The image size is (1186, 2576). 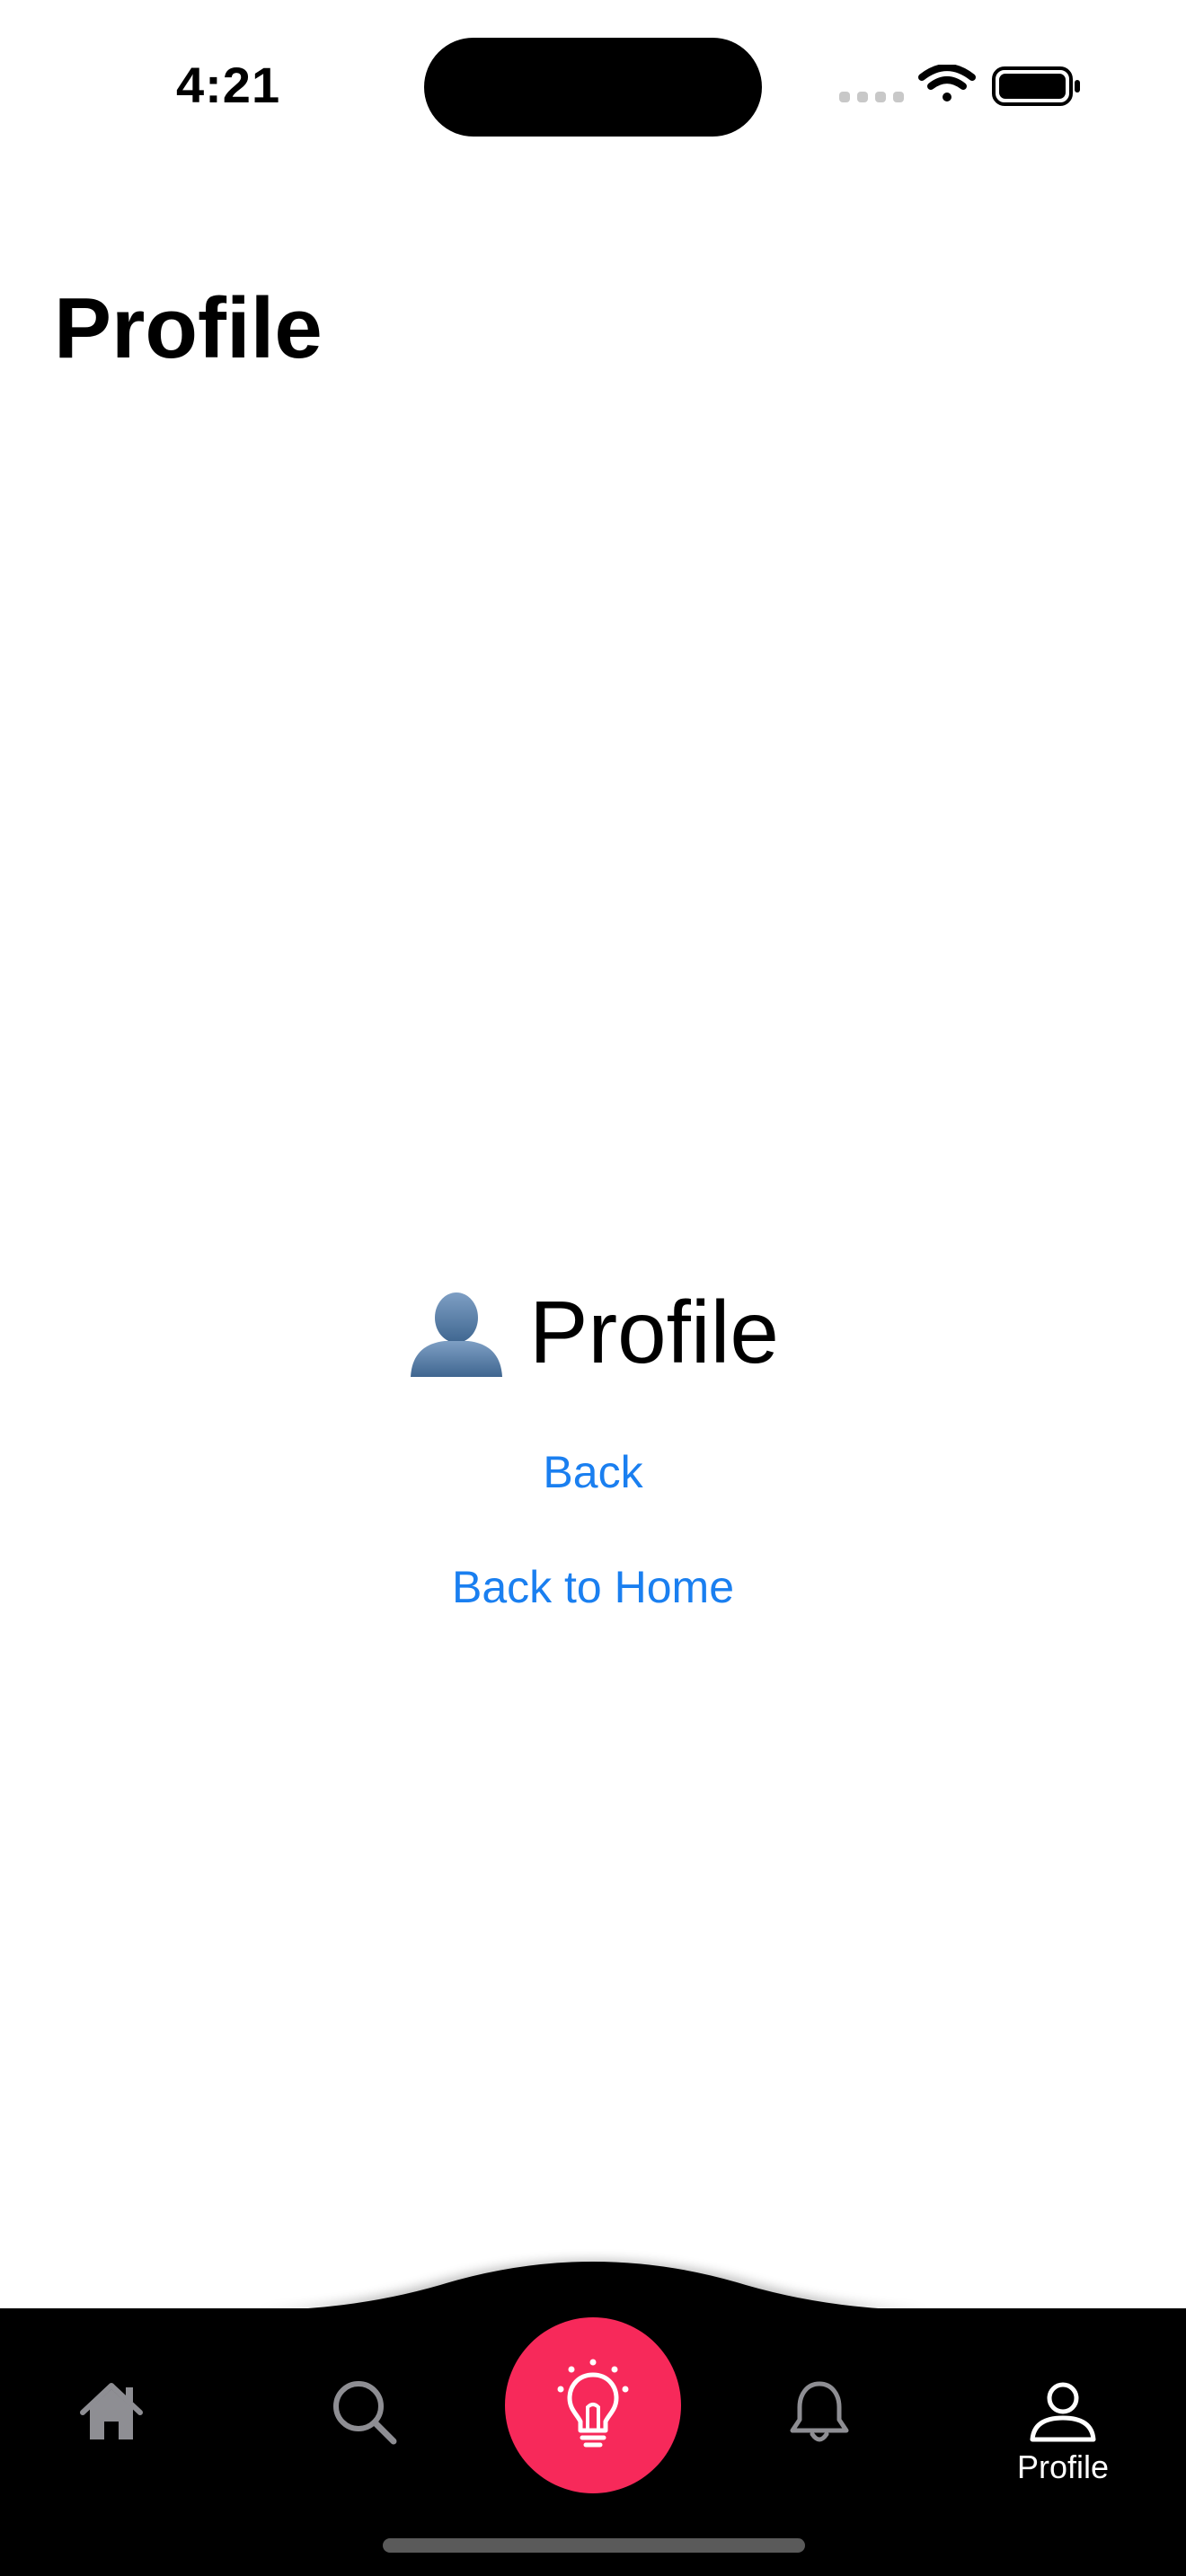 I want to click on battery-icon, so click(x=1036, y=86).